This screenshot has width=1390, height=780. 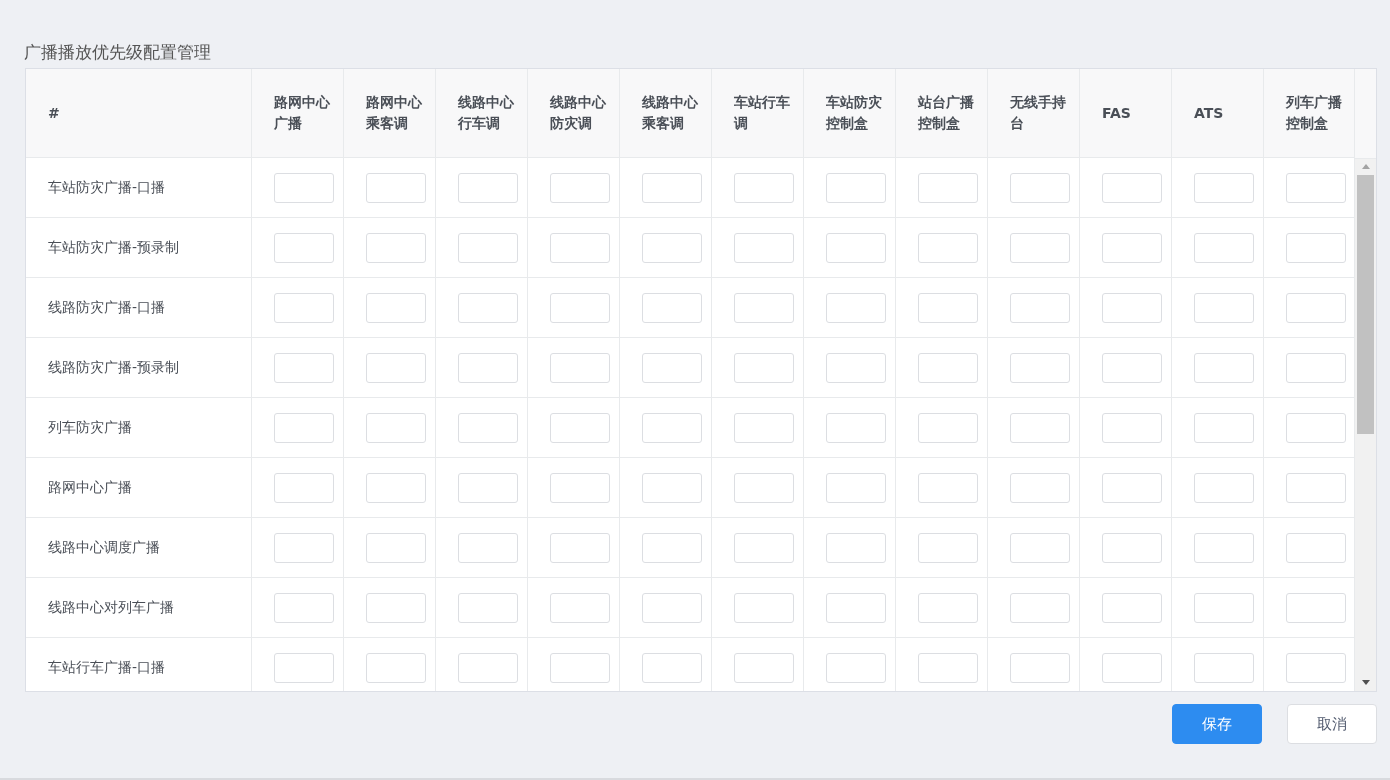 What do you see at coordinates (1332, 724) in the screenshot?
I see `cancel-button: 取消` at bounding box center [1332, 724].